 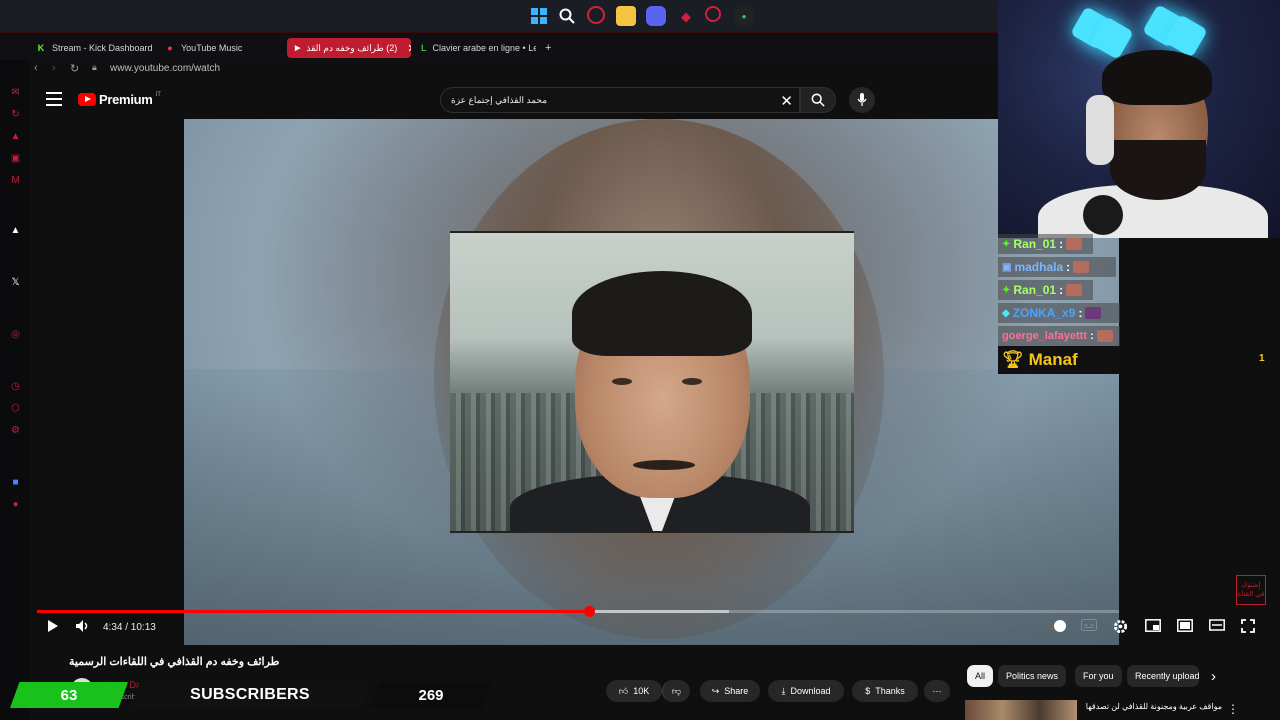 I want to click on youtube-music-favicon-icon: ●, so click(x=170, y=48).